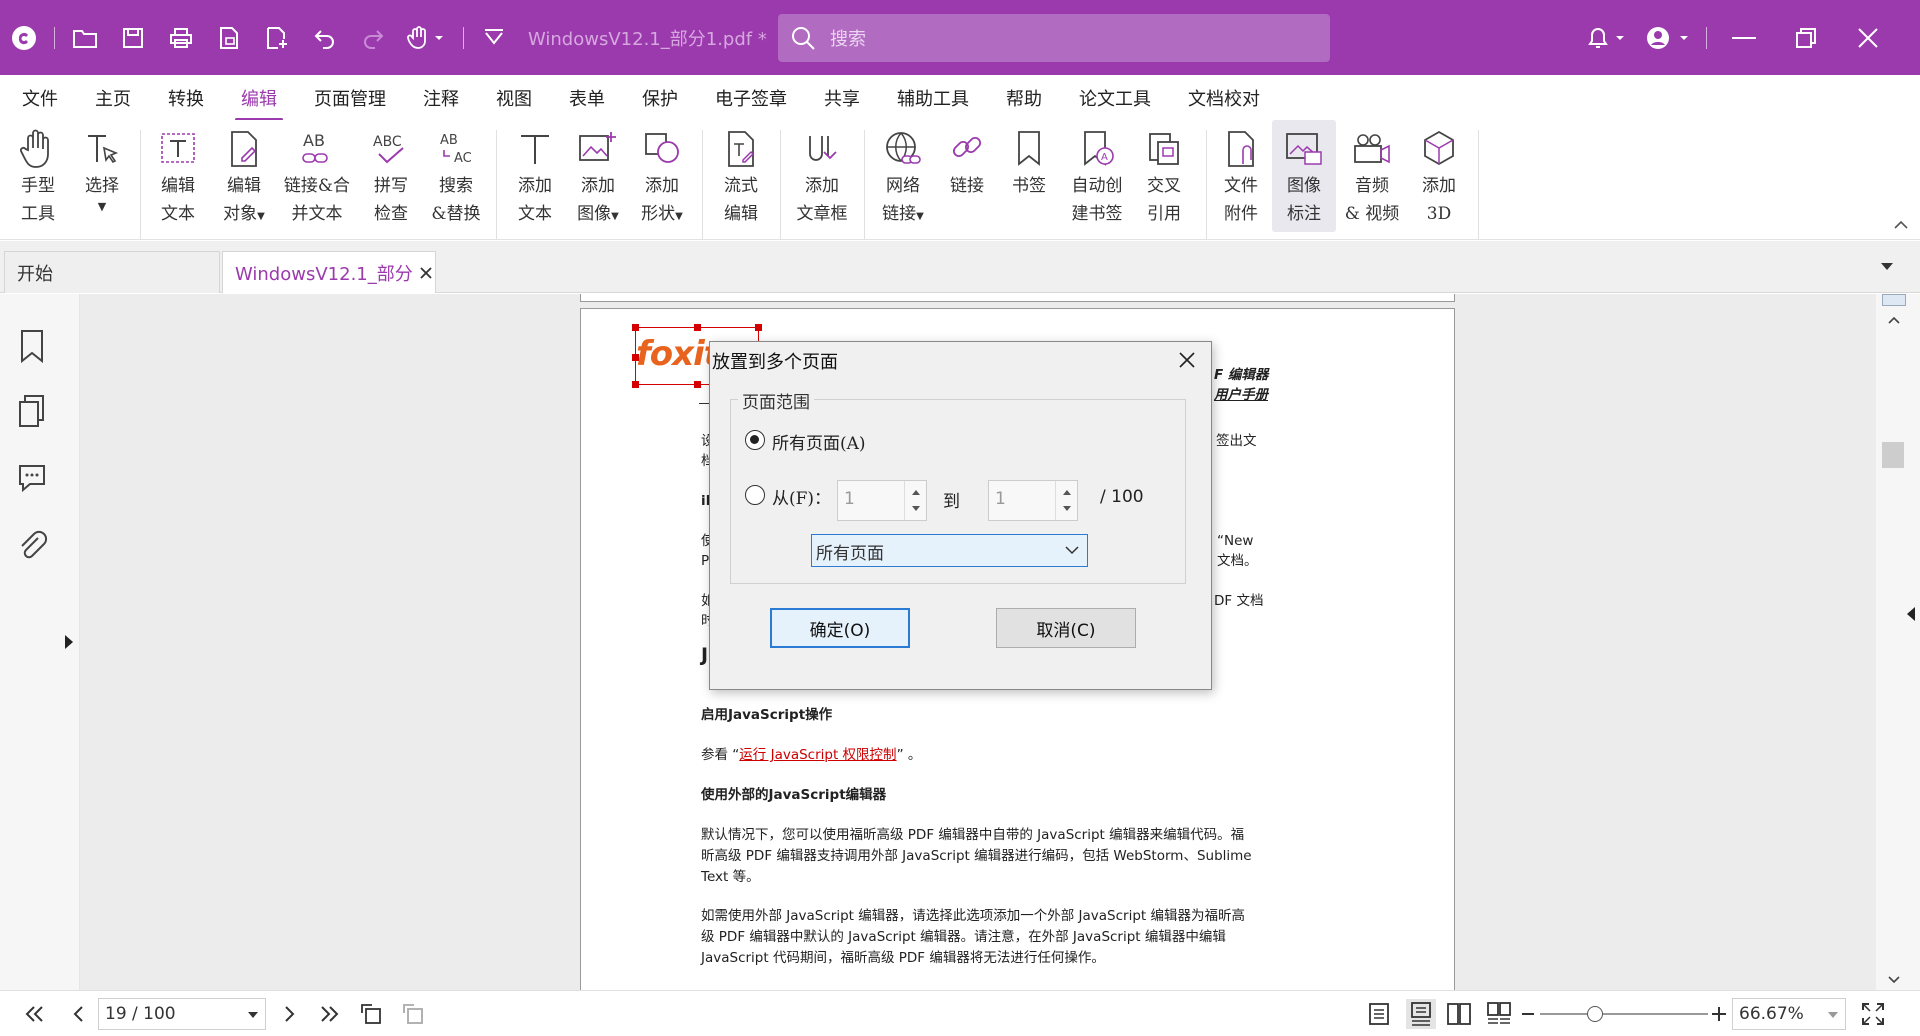 The image size is (1920, 1036). I want to click on add-text-button: 添加 文本, so click(535, 176).